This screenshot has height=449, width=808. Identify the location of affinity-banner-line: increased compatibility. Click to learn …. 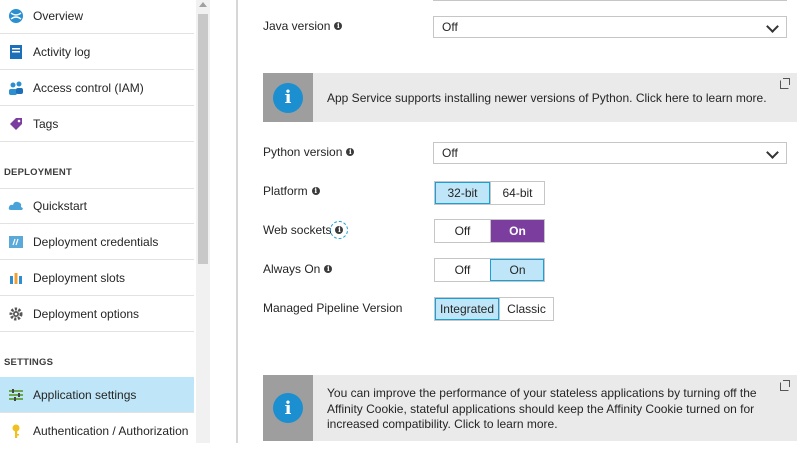
(442, 424).